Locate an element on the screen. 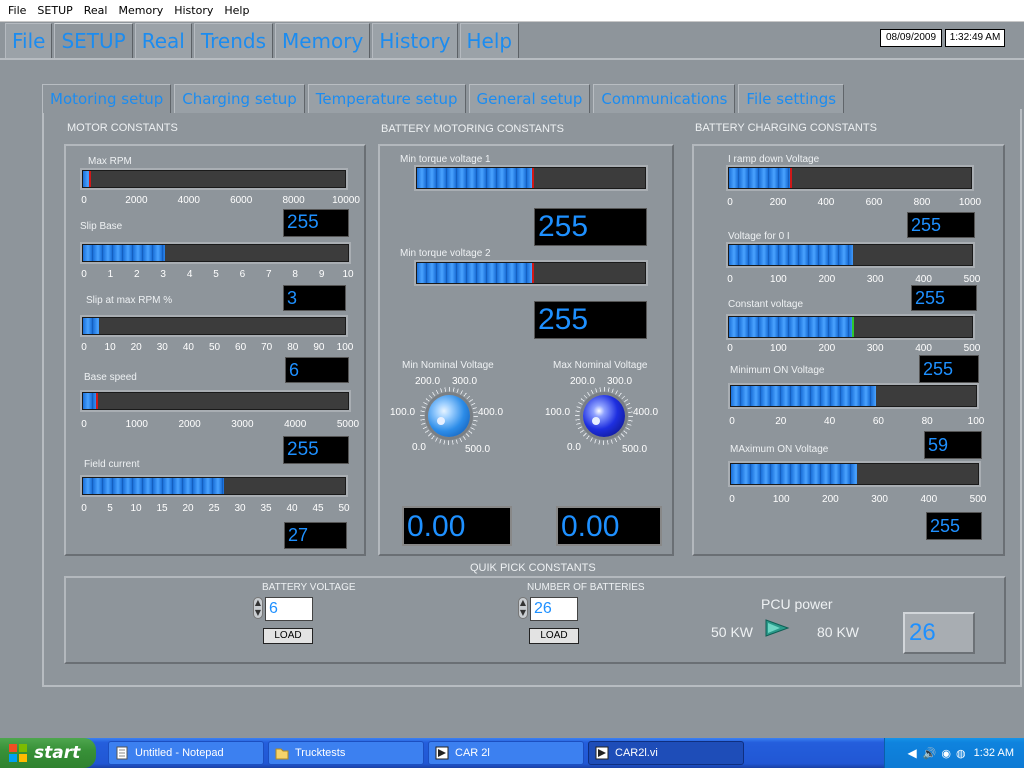  labview-vi-icon is located at coordinates (602, 753).